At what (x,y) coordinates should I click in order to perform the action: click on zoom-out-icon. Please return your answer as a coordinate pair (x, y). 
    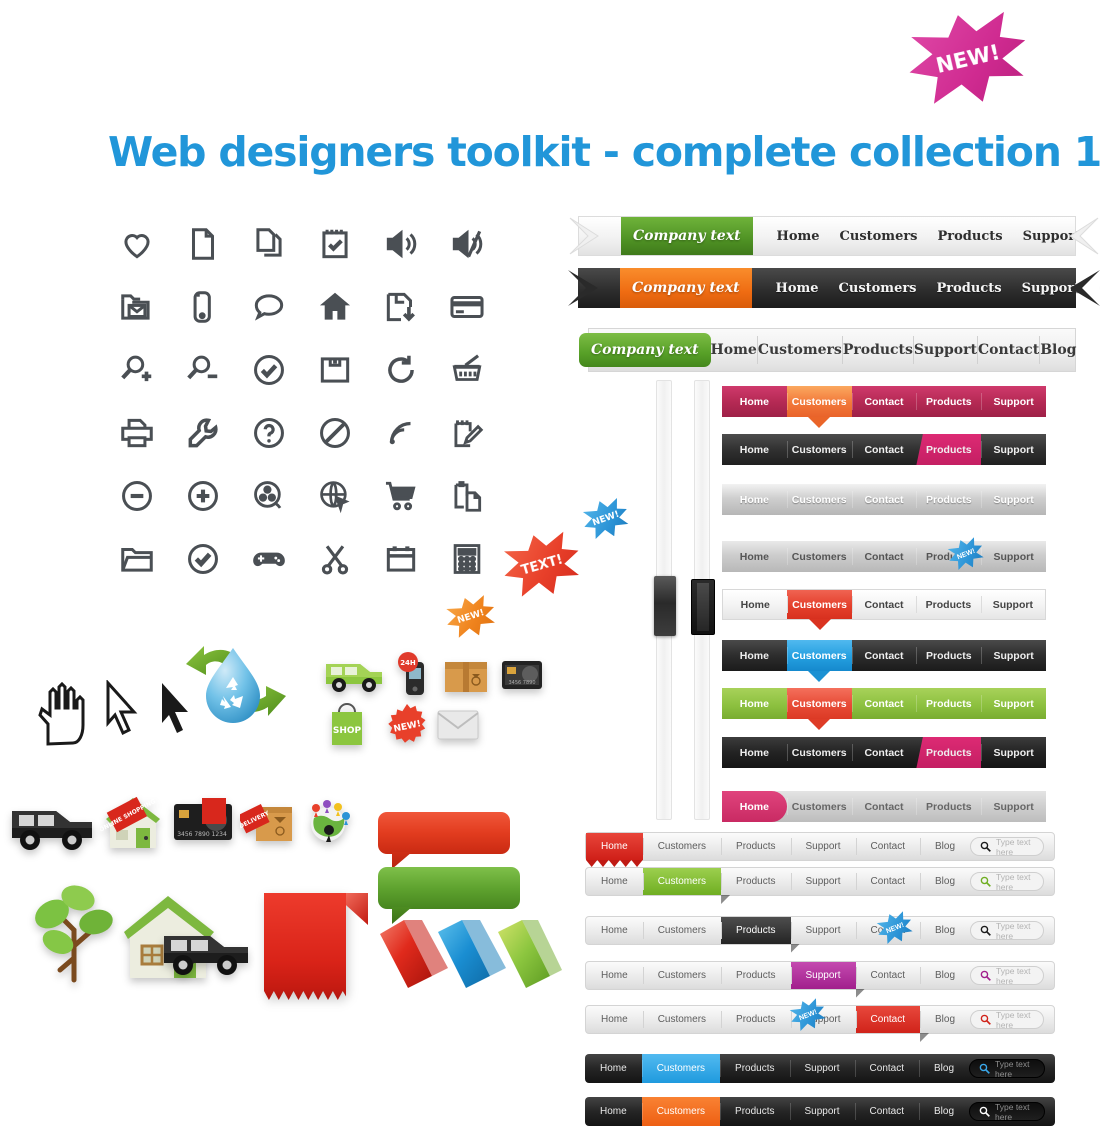
    Looking at the image, I should click on (203, 369).